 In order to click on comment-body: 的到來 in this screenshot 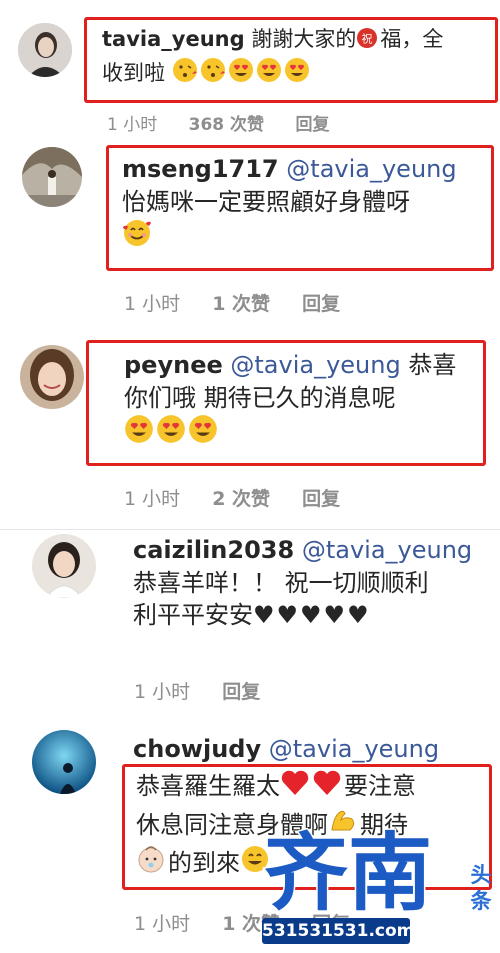, I will do `click(204, 863)`.